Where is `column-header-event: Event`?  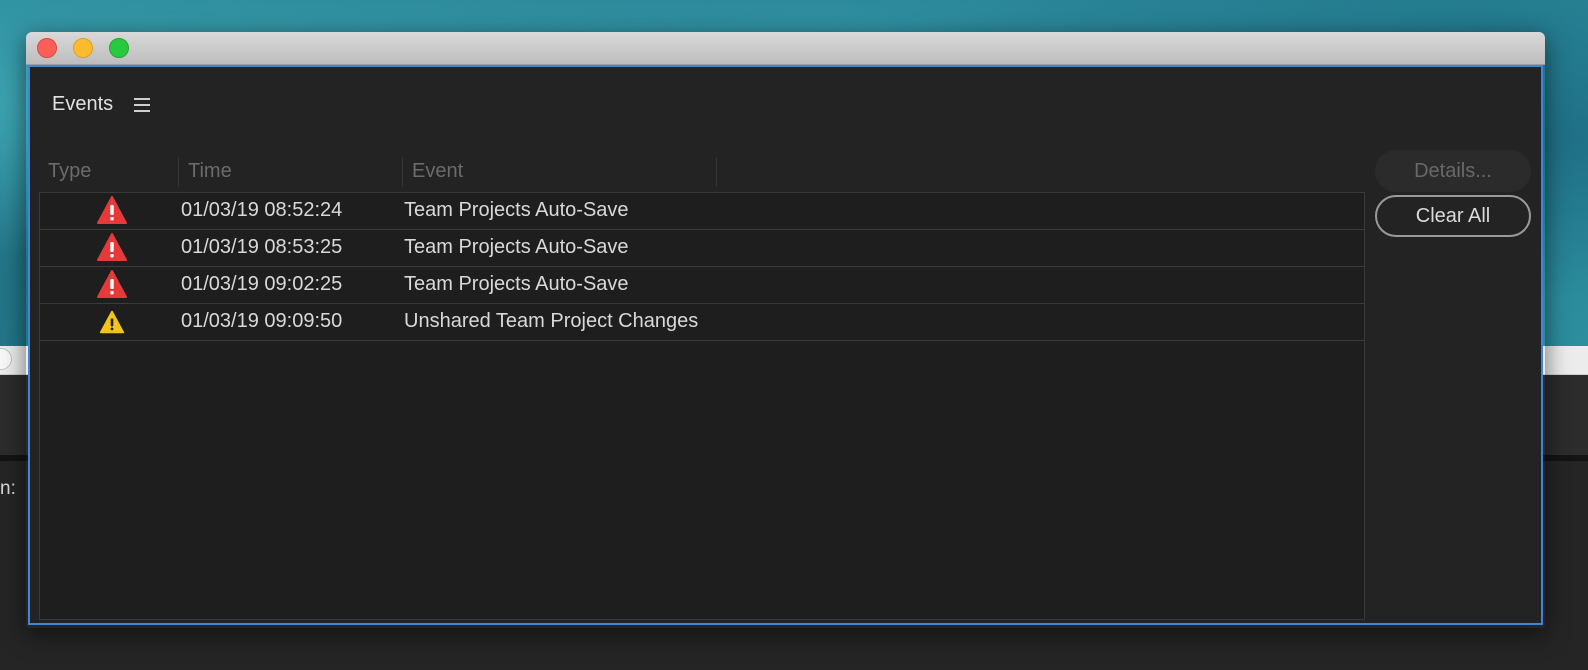 column-header-event: Event is located at coordinates (437, 171).